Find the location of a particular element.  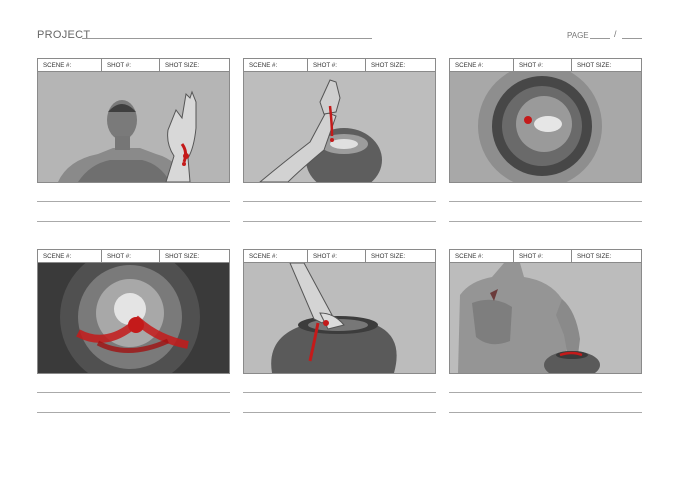

storyboard-frame-2: SCENE #: SHOT #: SHOT SIZE: is located at coordinates (339, 140).